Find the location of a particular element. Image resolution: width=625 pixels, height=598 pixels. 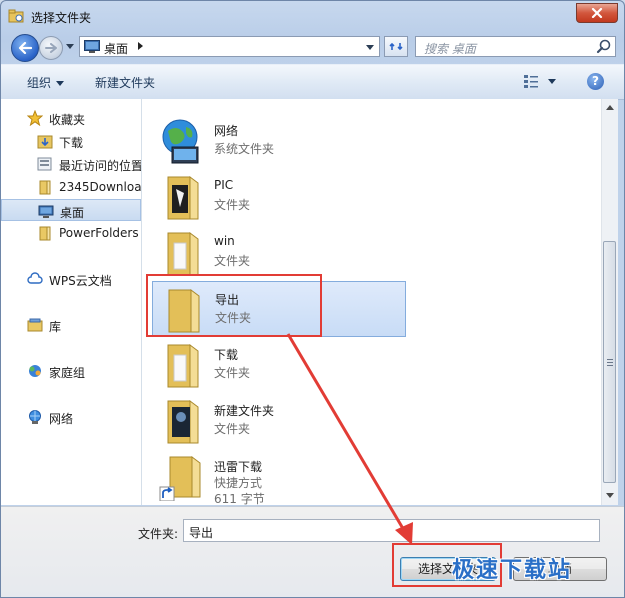

title-bar: 选择文件夹 is located at coordinates (312, 16).